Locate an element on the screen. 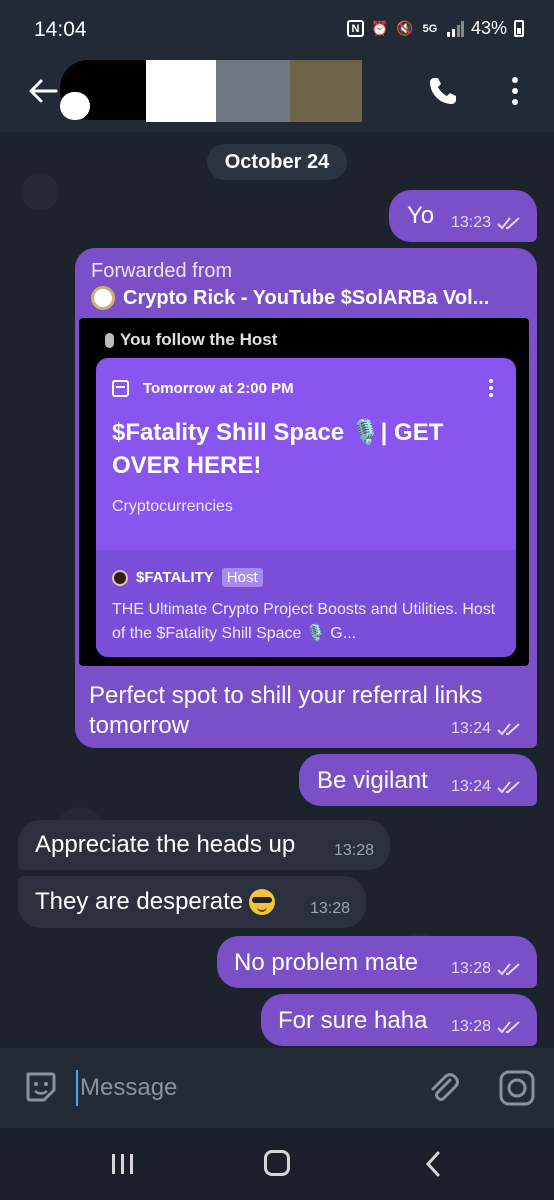 Image resolution: width=554 pixels, height=1200 pixels. host-name: $FATALITY is located at coordinates (175, 577).